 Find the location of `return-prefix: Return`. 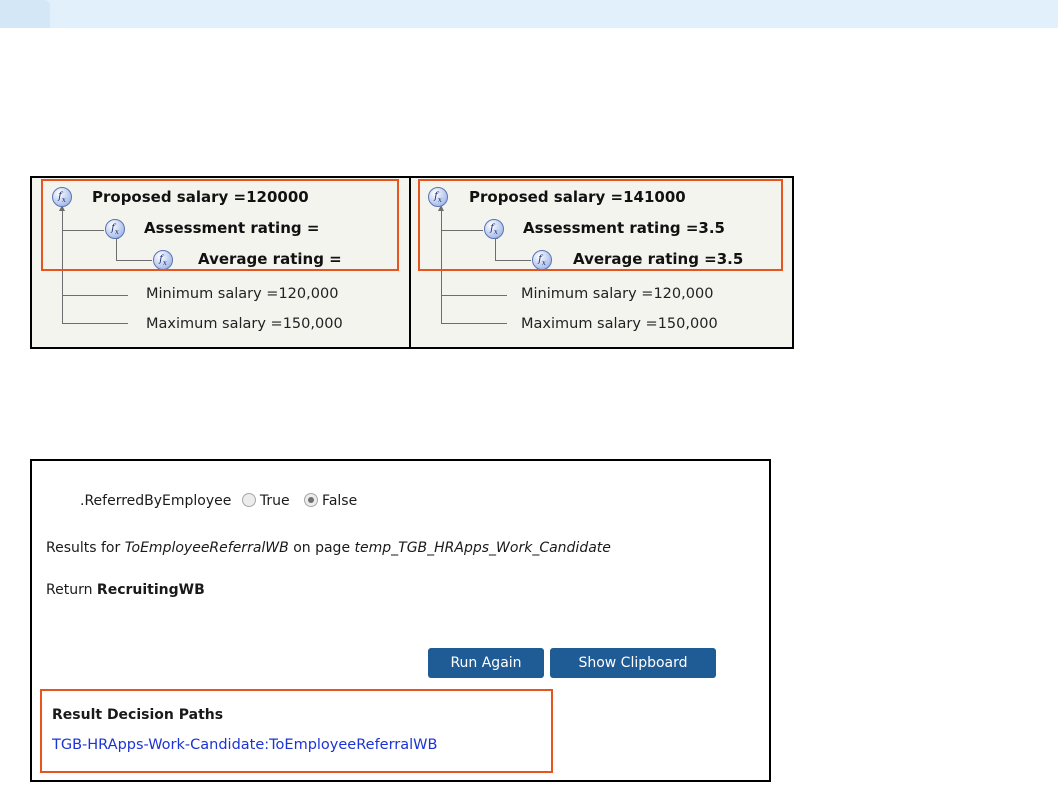

return-prefix: Return is located at coordinates (71, 590).